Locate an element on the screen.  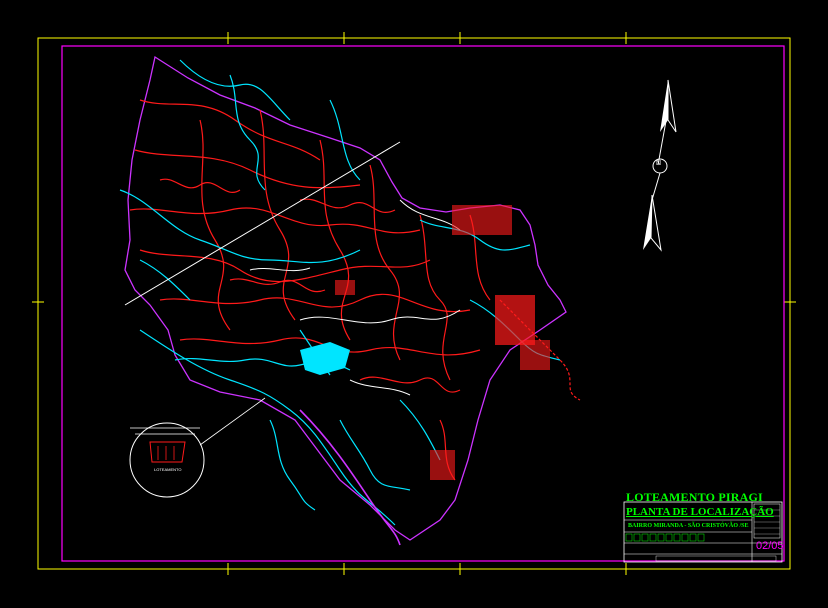
project-title: LOTEAMENTO PIRAGI is located at coordinates (694, 497).